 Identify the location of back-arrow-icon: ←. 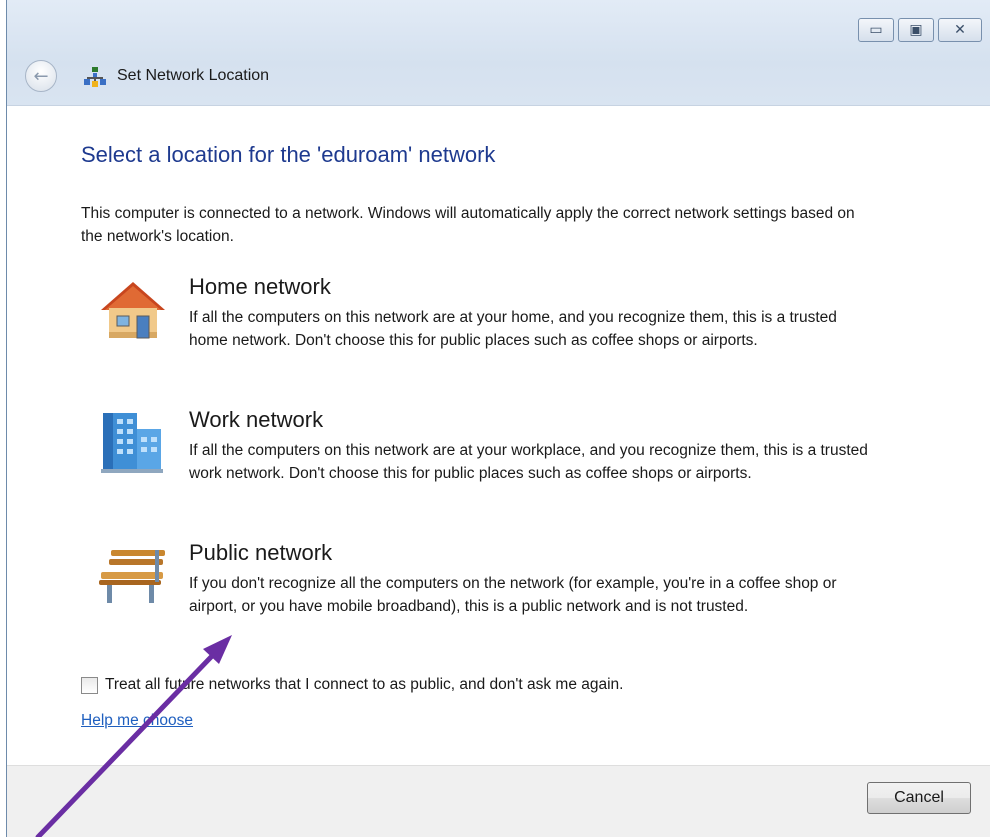
(41, 76).